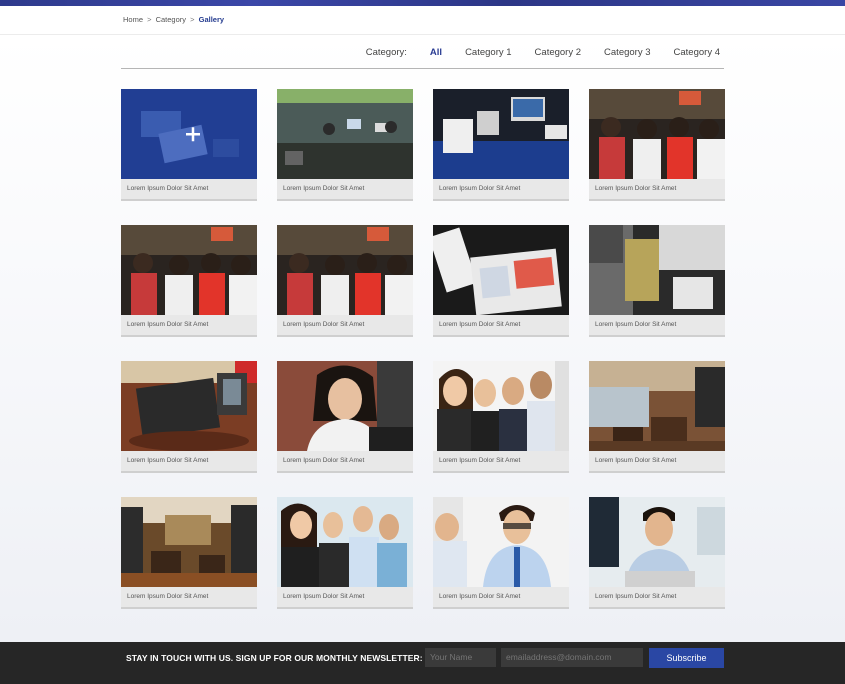 This screenshot has height=684, width=845. Describe the element at coordinates (627, 52) in the screenshot. I see `filter-category-3: Category 3` at that location.